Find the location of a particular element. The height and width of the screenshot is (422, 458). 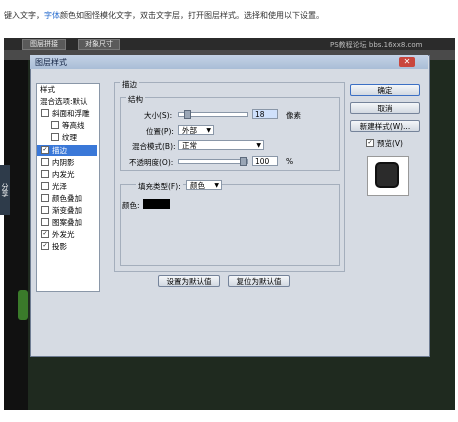

cancel-button: 取消 is located at coordinates (385, 108).